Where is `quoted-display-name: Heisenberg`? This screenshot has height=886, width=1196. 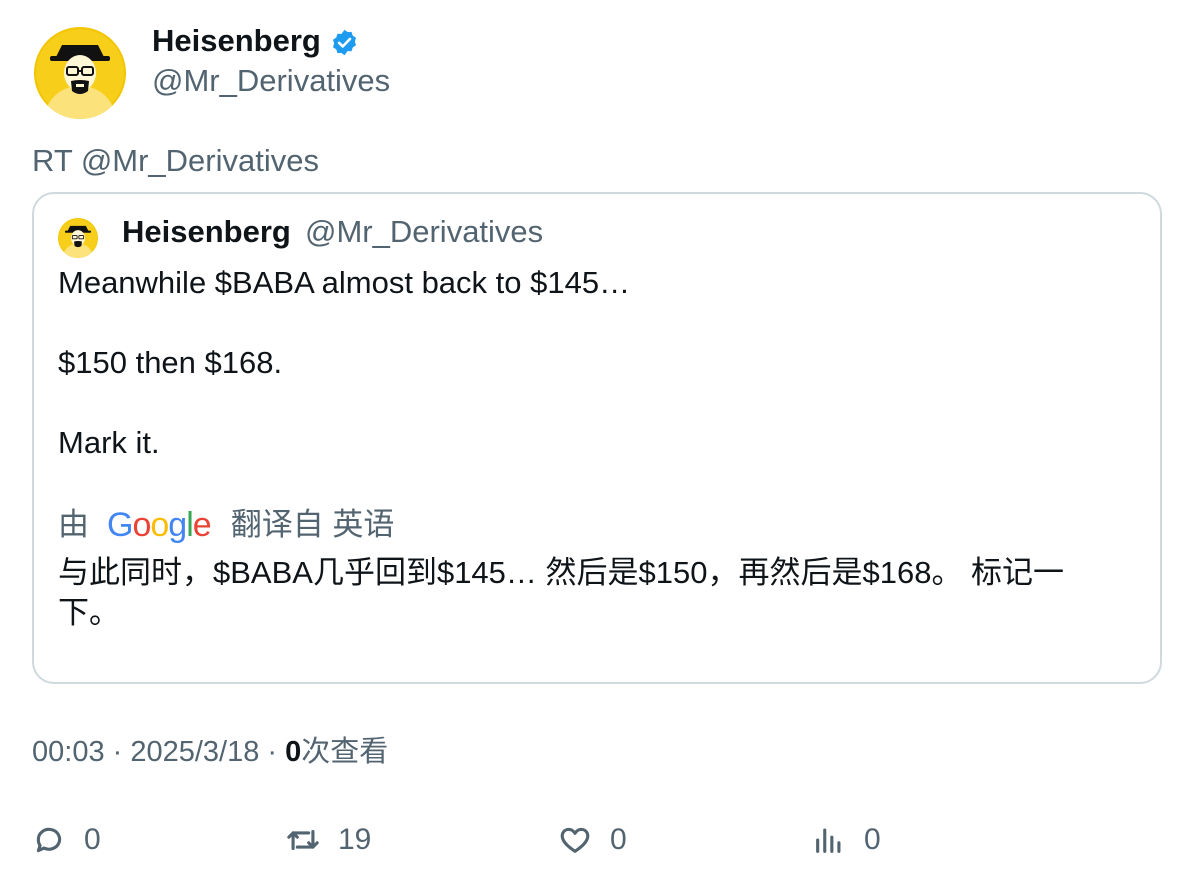 quoted-display-name: Heisenberg is located at coordinates (206, 231).